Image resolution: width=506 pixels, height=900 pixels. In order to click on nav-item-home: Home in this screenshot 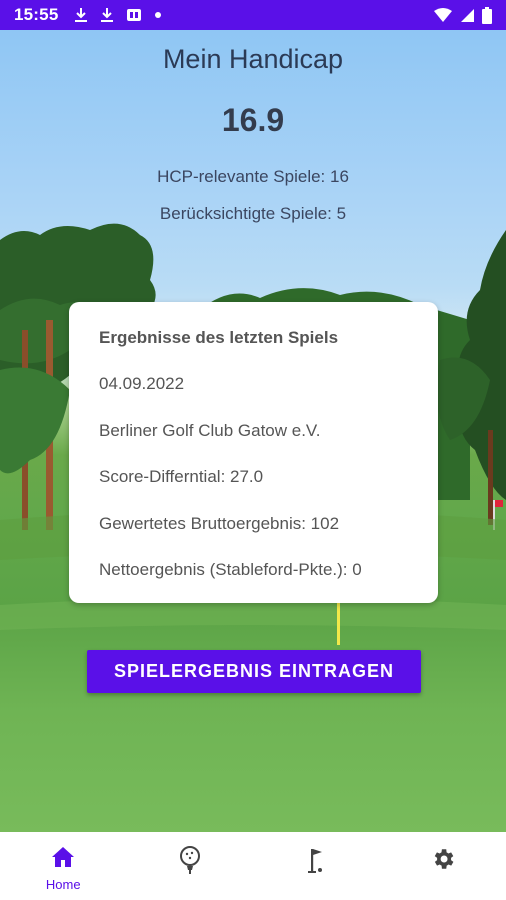, I will do `click(63, 866)`.